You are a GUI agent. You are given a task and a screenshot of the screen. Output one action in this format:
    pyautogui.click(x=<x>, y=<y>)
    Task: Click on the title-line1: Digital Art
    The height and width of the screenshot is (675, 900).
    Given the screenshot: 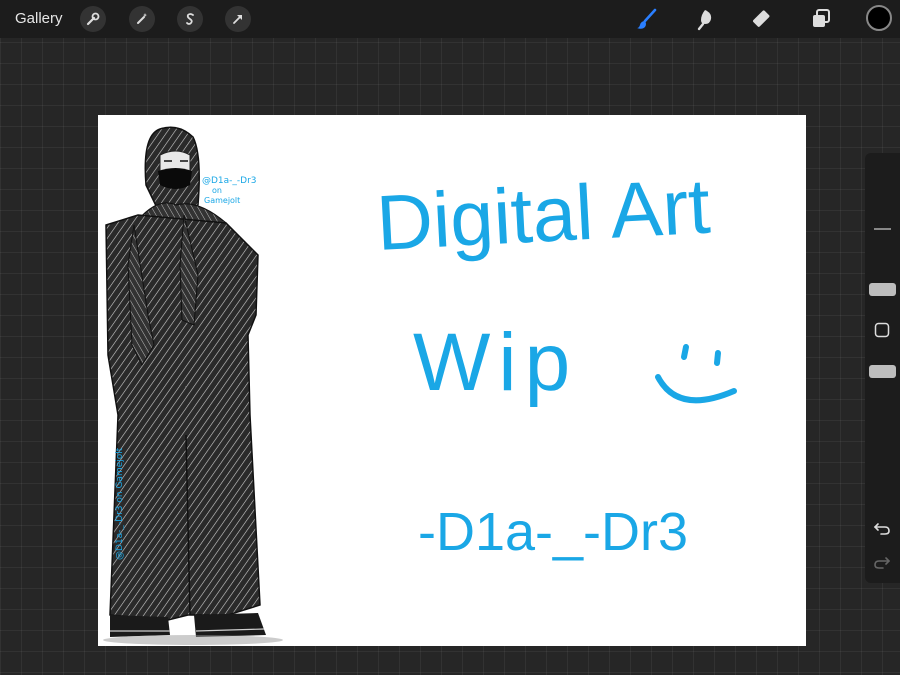 What is the action you would take?
    pyautogui.click(x=543, y=214)
    